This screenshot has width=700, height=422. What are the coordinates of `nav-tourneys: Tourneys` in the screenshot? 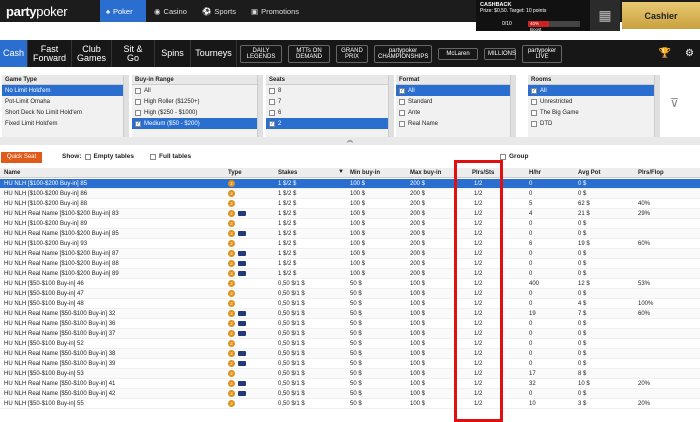 It's located at (214, 53).